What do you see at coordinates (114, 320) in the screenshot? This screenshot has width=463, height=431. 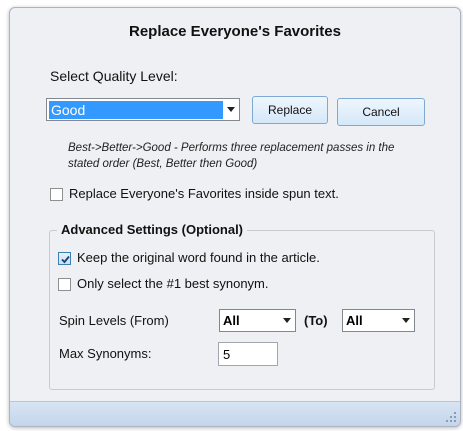 I see `spin-levels-label: Spin Levels (From)` at bounding box center [114, 320].